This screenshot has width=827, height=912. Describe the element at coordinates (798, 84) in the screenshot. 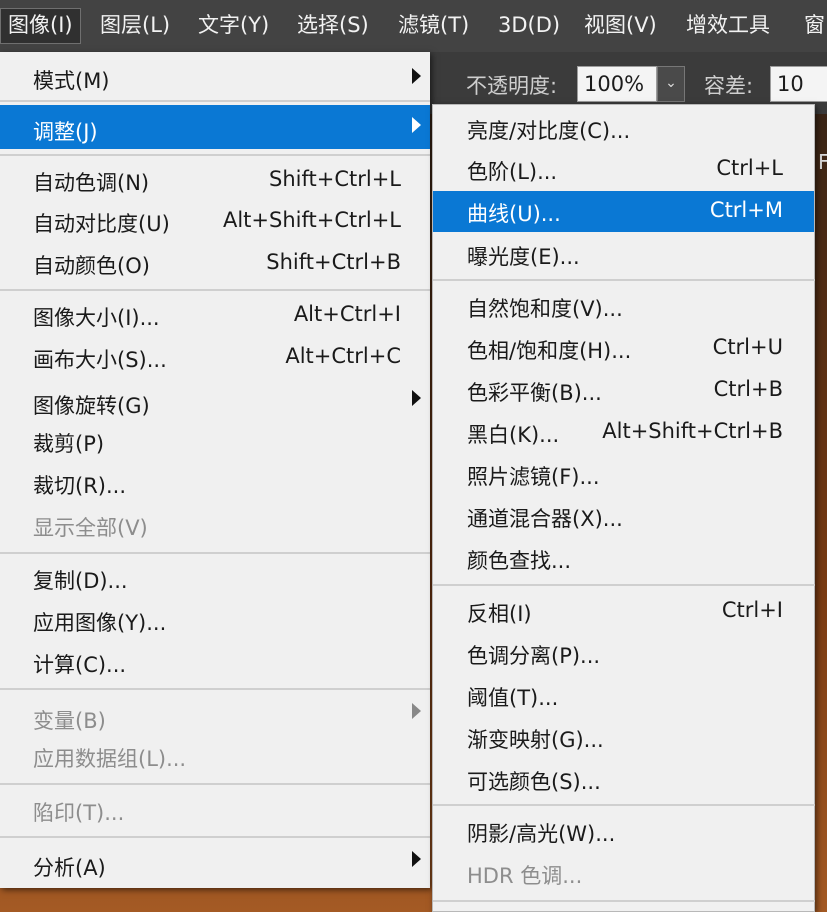

I see `tolerance-input: 10` at that location.